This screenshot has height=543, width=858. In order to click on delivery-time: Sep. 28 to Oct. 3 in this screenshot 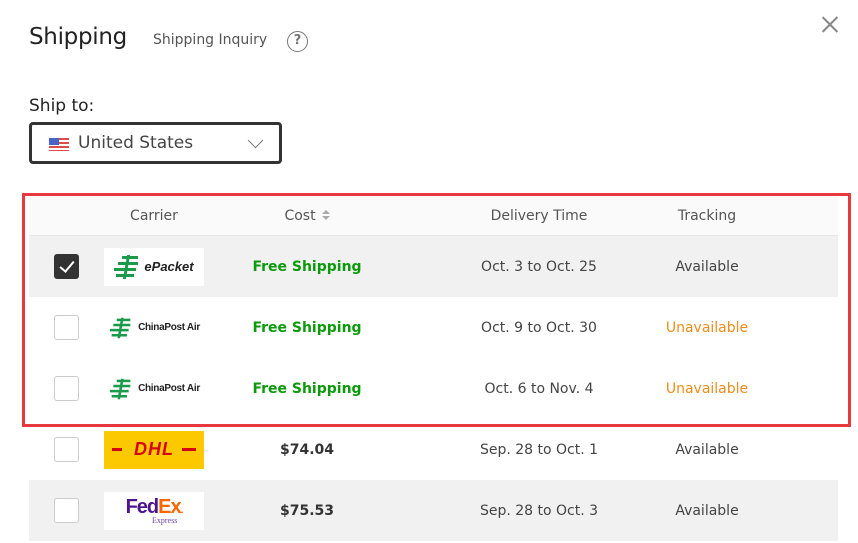, I will do `click(539, 510)`.